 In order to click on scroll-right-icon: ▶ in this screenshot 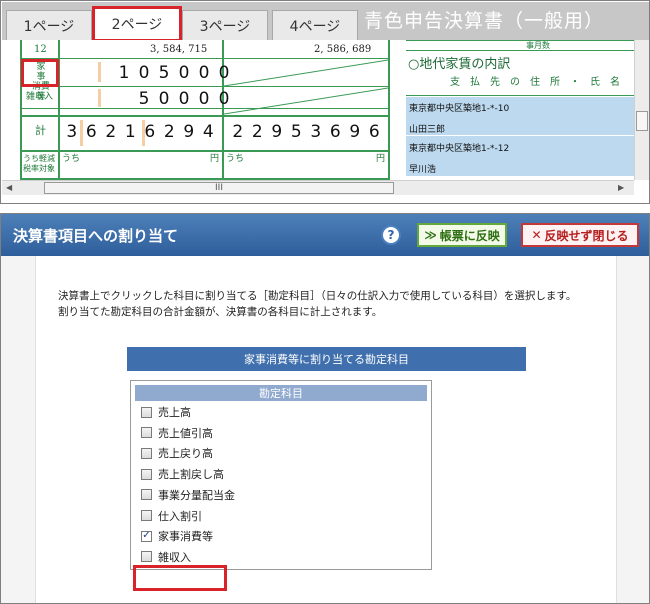, I will do `click(621, 187)`.